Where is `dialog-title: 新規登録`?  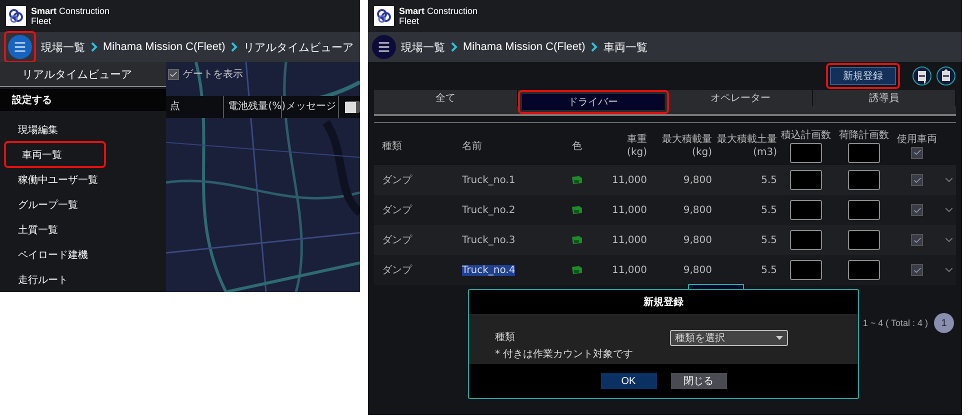 dialog-title: 新規登録 is located at coordinates (663, 302).